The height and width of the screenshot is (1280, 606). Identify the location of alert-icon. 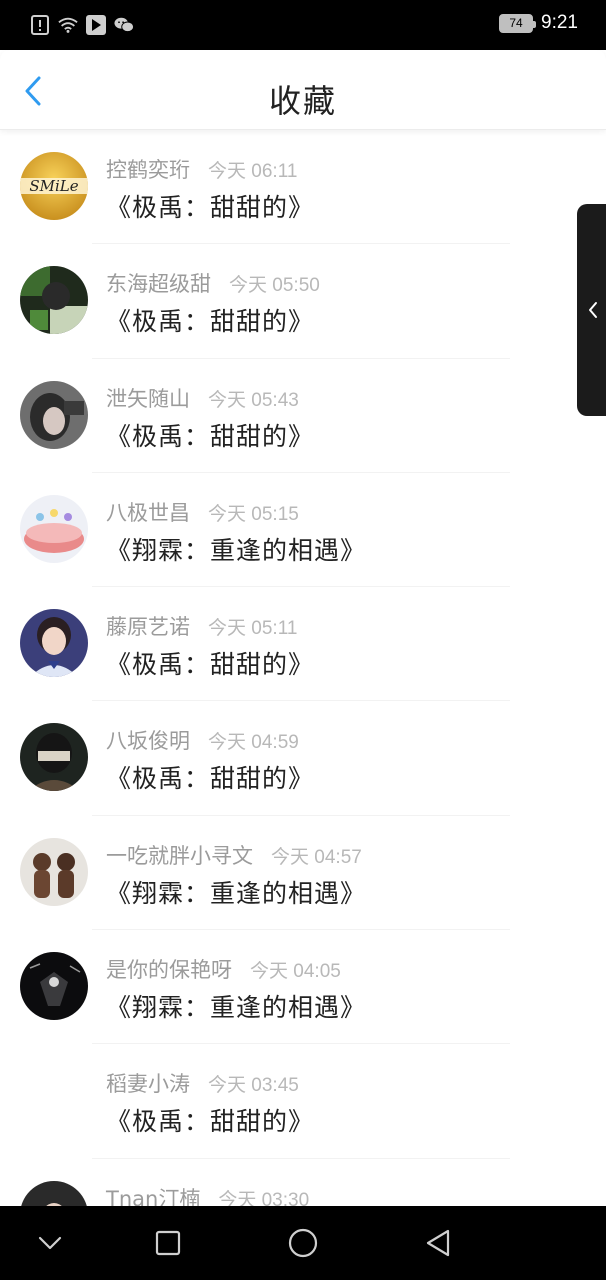
(40, 25).